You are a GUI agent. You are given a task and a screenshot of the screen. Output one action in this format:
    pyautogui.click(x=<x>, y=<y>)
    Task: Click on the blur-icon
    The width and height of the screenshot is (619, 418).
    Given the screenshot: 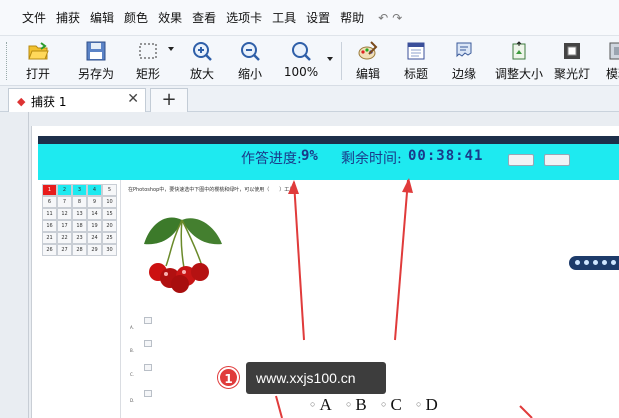 What is the action you would take?
    pyautogui.click(x=614, y=51)
    